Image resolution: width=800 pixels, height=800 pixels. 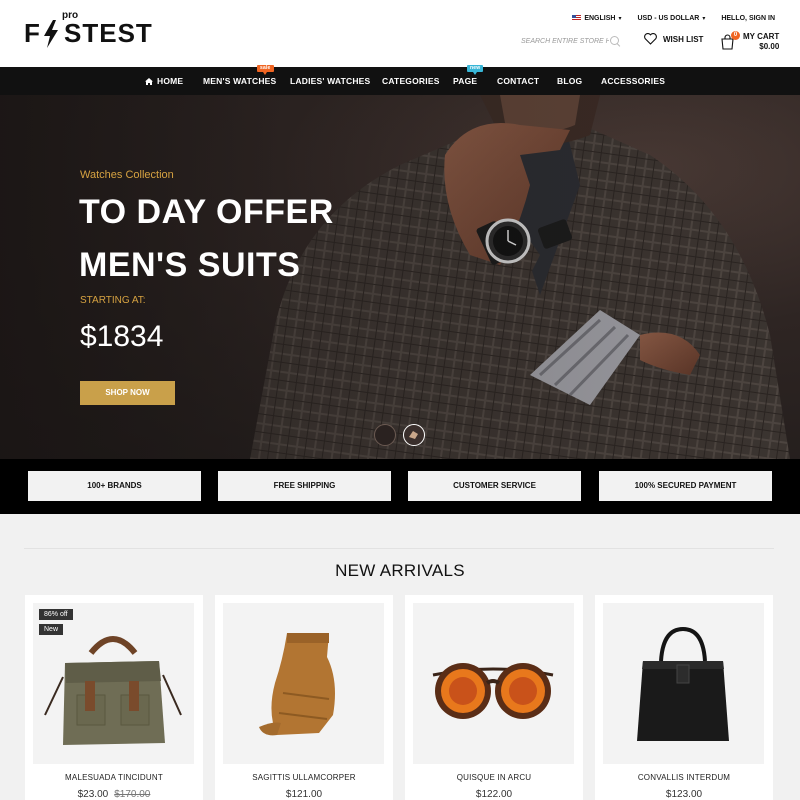 I want to click on hero-title-line-2: MEN'S SUITS, so click(x=190, y=265).